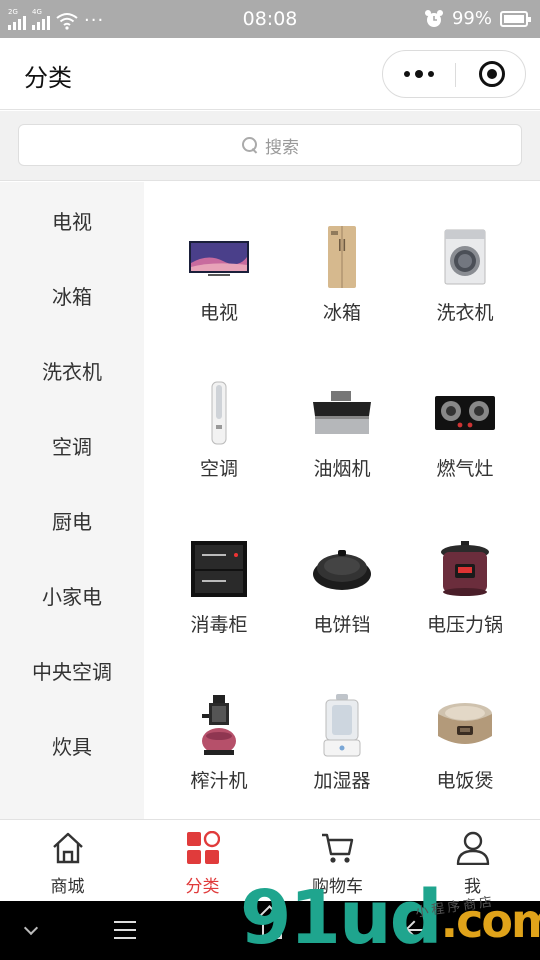 Image resolution: width=540 pixels, height=960 pixels. I want to click on watermark-main: 91ud, so click(341, 917).